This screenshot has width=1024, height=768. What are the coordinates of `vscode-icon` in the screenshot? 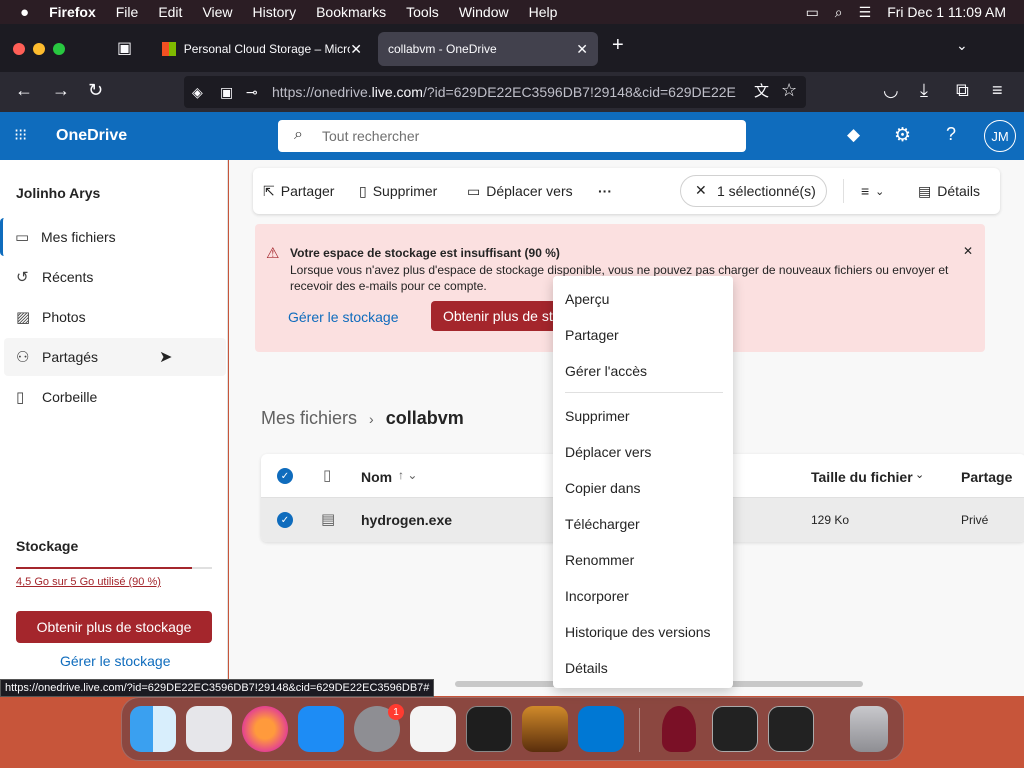 It's located at (601, 729).